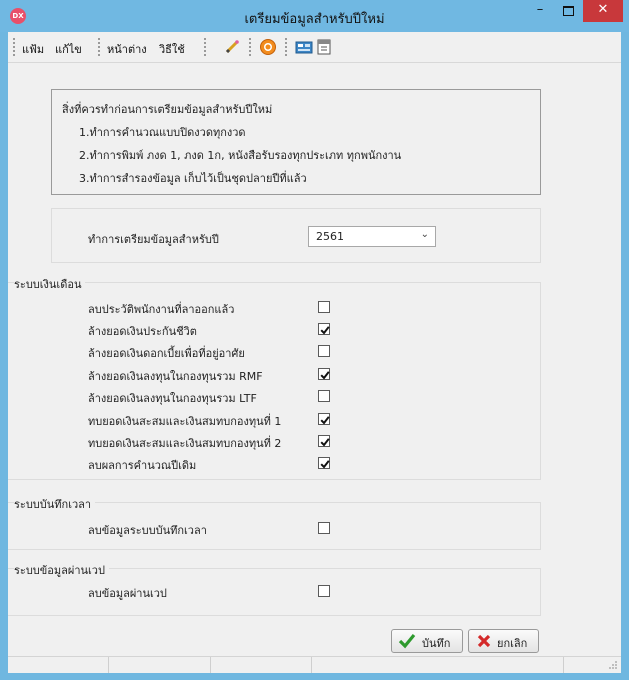  What do you see at coordinates (142, 465) in the screenshot?
I see `option-label: ลบผลการคำนวณปีเดิม` at bounding box center [142, 465].